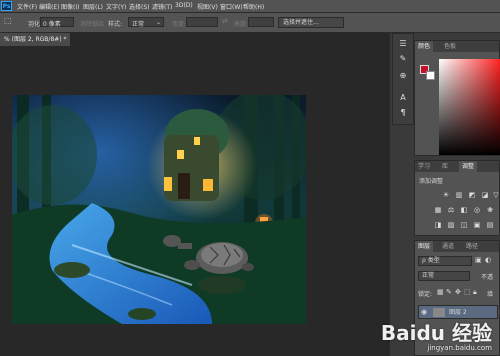 This screenshot has width=500, height=356. What do you see at coordinates (403, 59) in the screenshot?
I see `brush-settings-icon: ✎` at bounding box center [403, 59].